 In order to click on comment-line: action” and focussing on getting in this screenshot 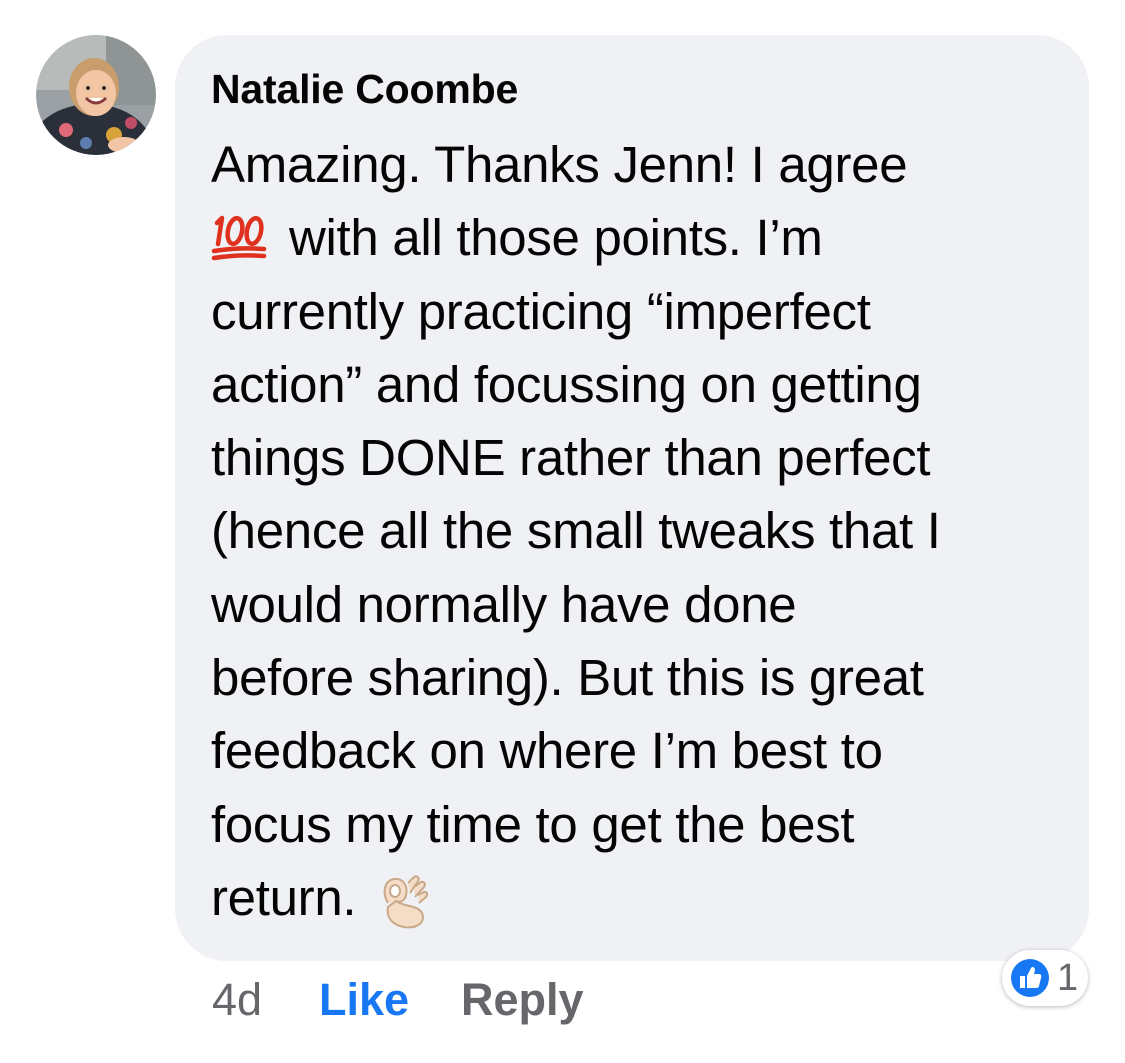, I will do `click(566, 384)`.